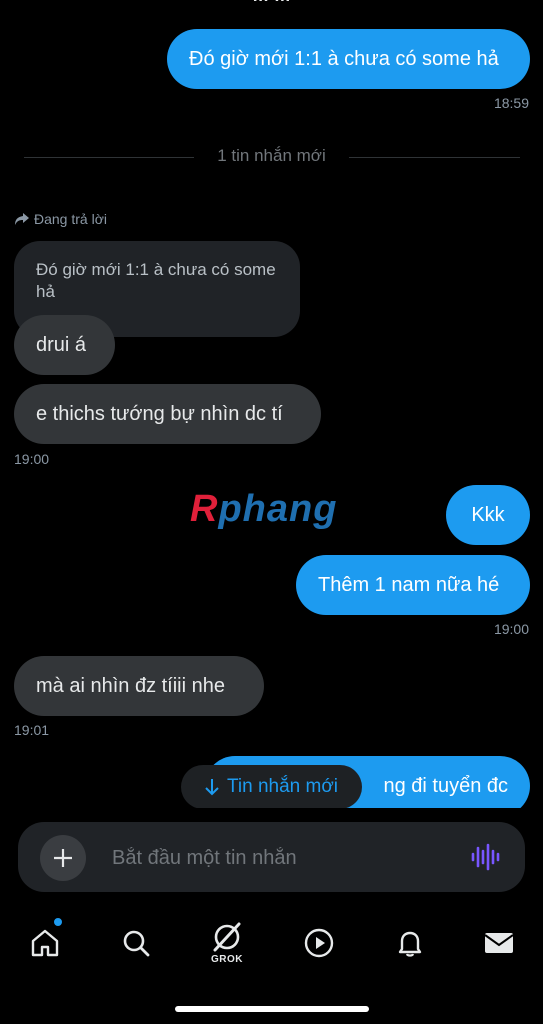  I want to click on replying-to-label: Đang trả lời, so click(60, 219).